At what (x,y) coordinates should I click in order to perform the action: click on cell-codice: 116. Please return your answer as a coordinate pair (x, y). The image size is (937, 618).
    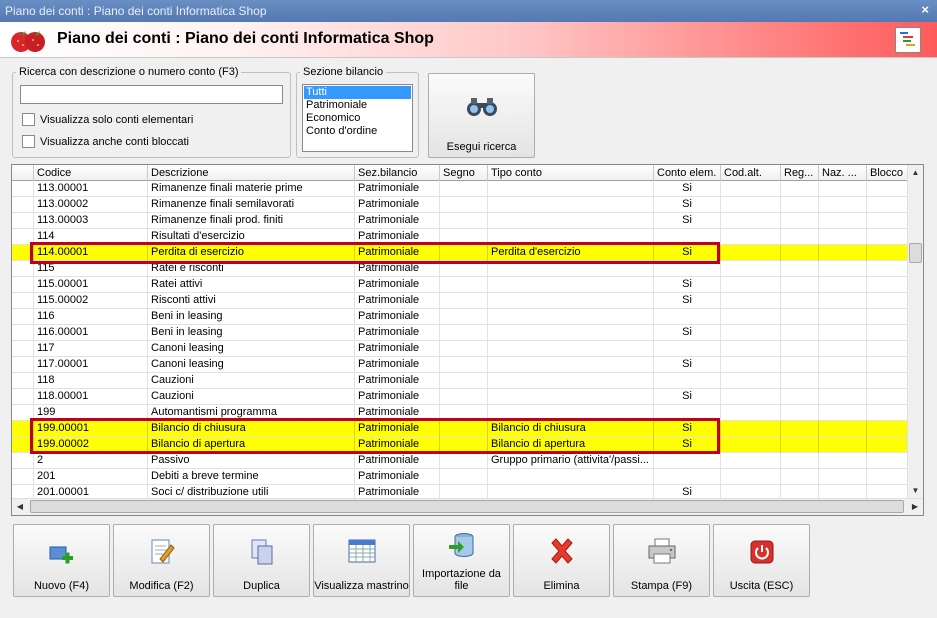
    Looking at the image, I should click on (91, 317).